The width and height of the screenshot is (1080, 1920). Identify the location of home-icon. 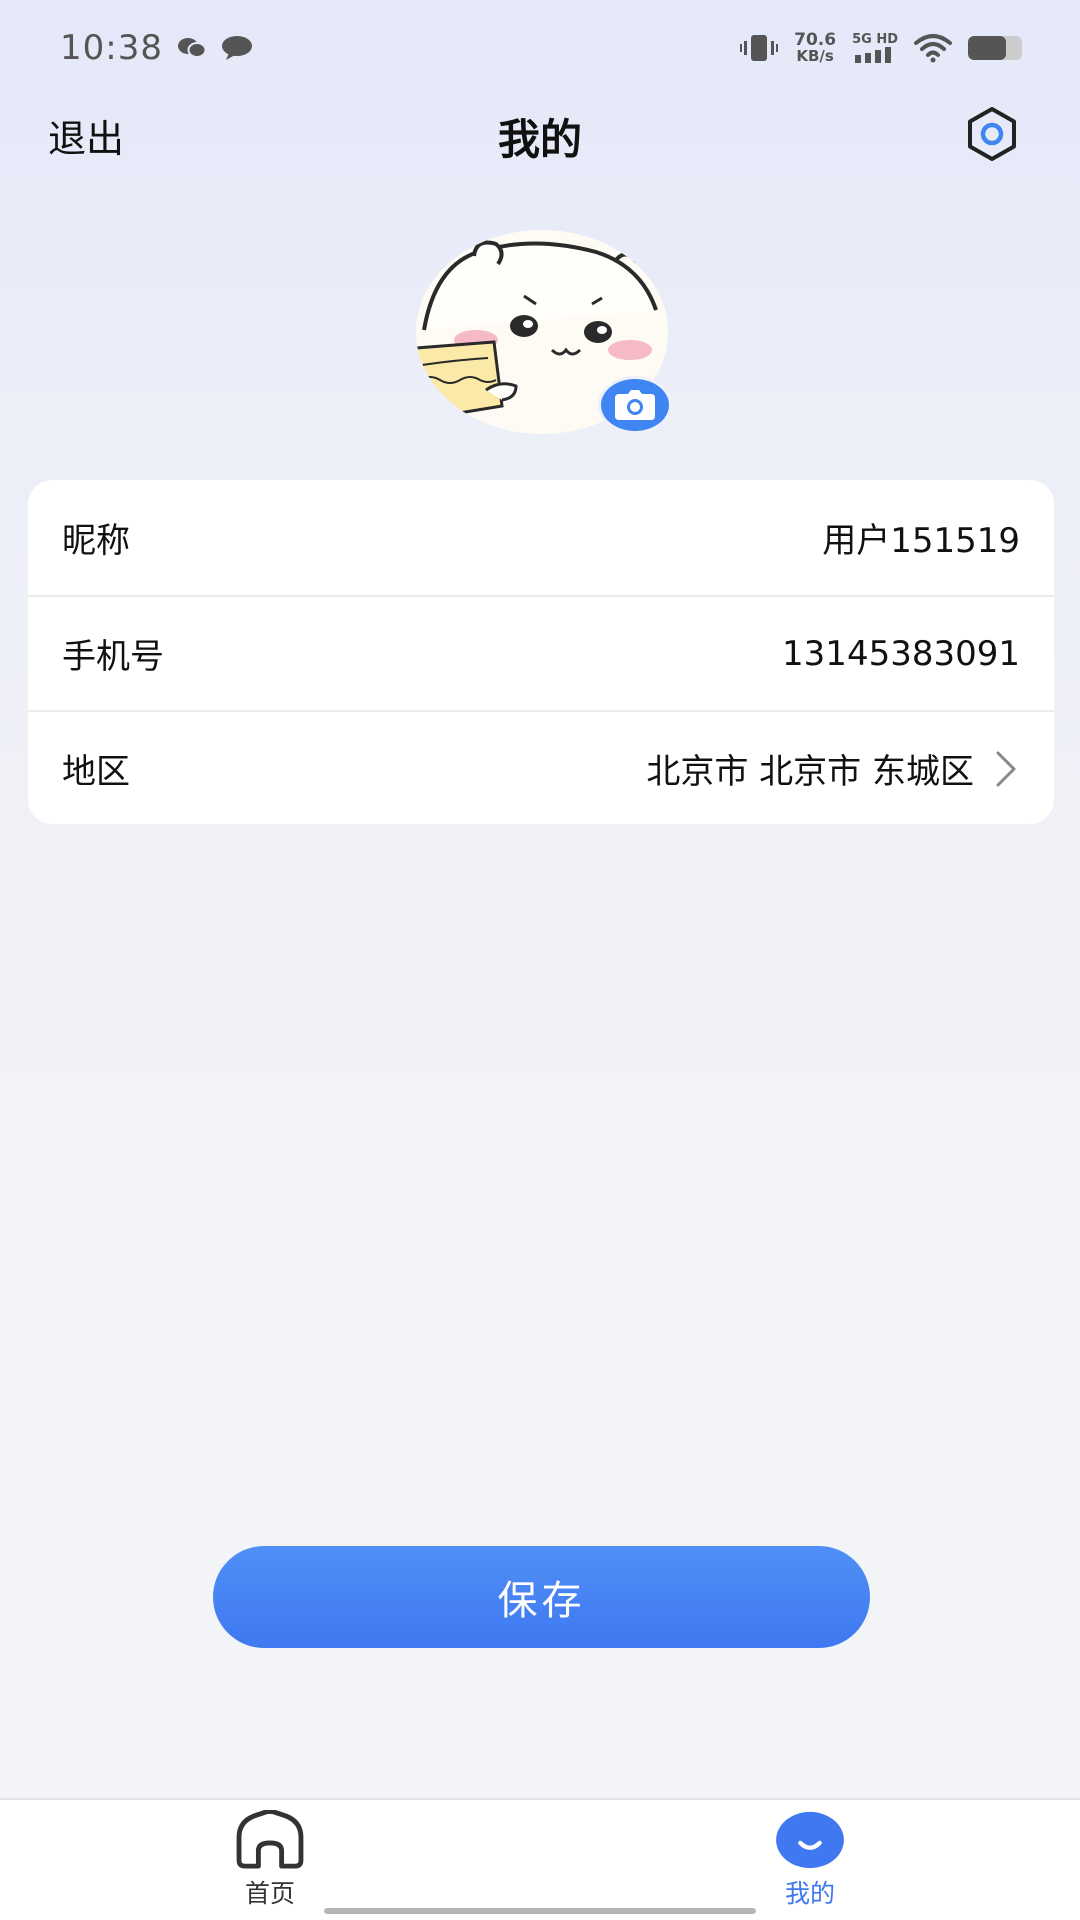
(270, 1839).